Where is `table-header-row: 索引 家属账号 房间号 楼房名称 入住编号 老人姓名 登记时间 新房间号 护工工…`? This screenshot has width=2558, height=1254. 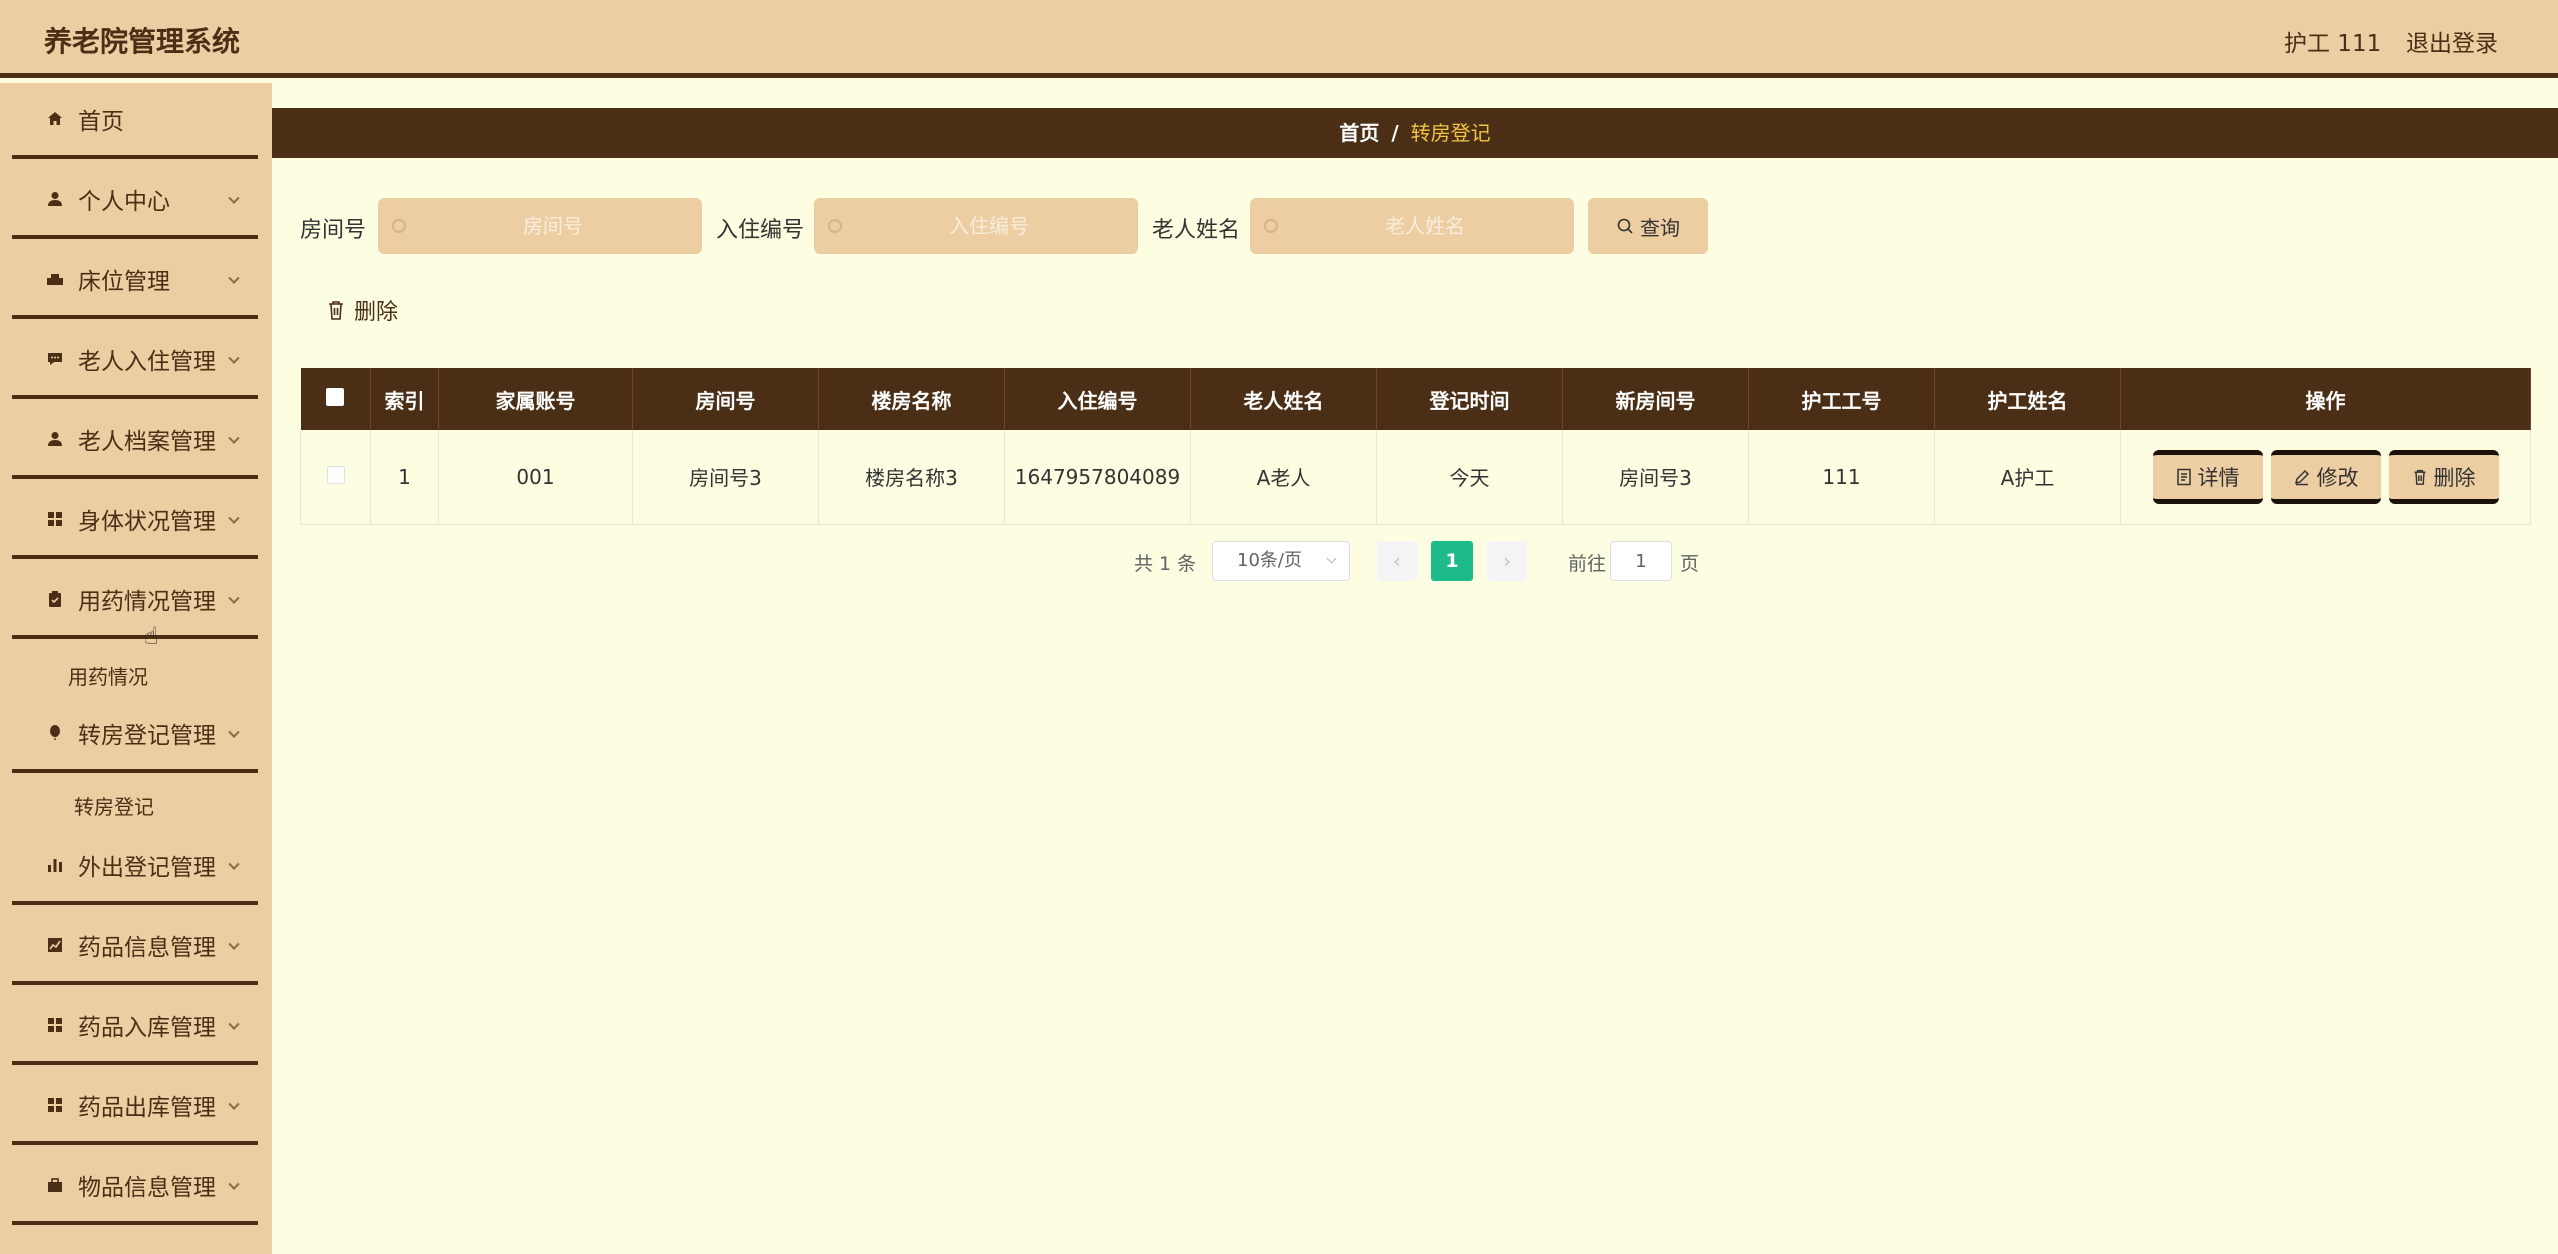 table-header-row: 索引 家属账号 房间号 楼房名称 入住编号 老人姓名 登记时间 新房间号 护工工… is located at coordinates (1415, 399).